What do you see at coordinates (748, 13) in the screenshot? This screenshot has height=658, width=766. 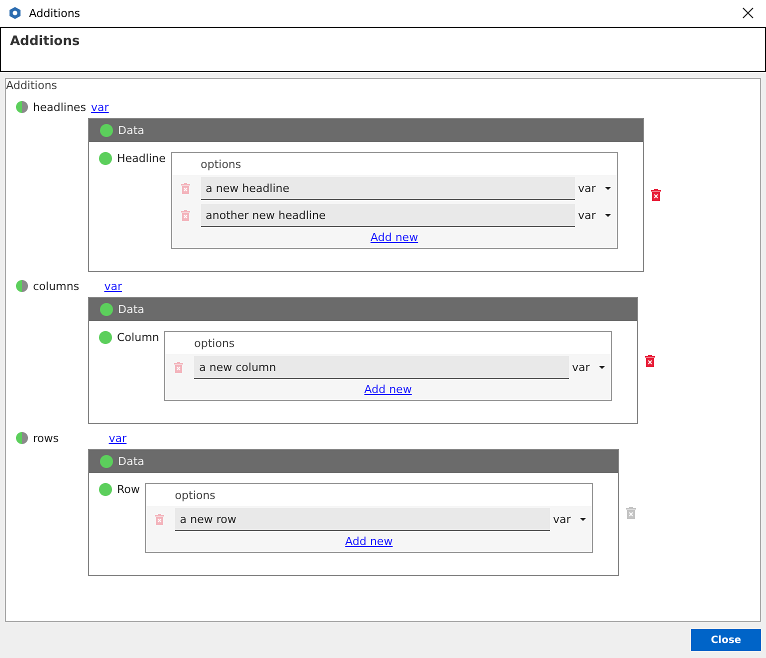 I see `close-icon` at bounding box center [748, 13].